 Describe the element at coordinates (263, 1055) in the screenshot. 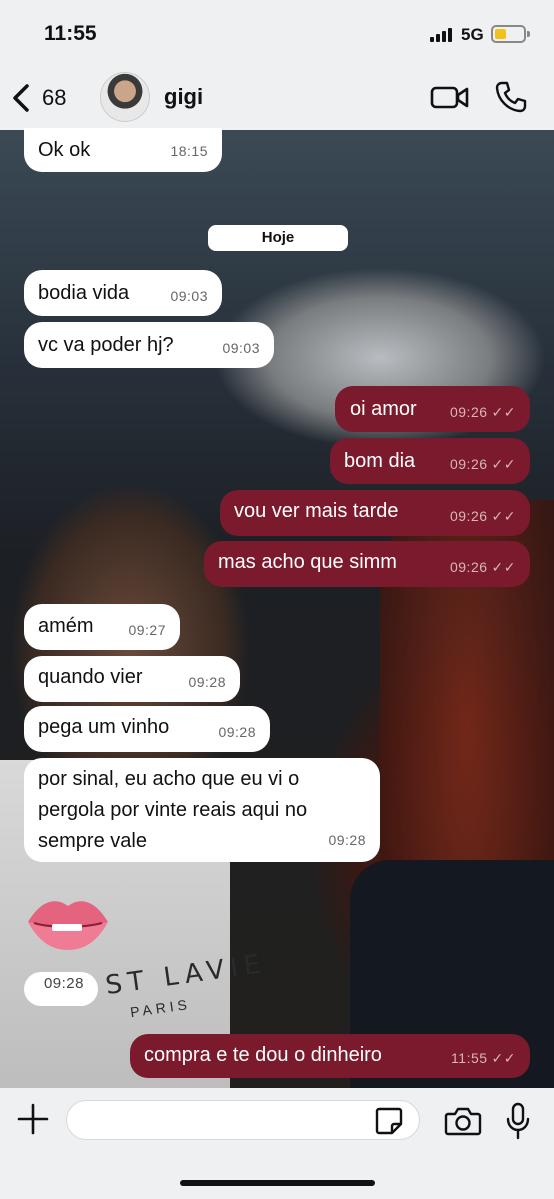

I see `message-text: compra e te dou o dinheiro` at that location.